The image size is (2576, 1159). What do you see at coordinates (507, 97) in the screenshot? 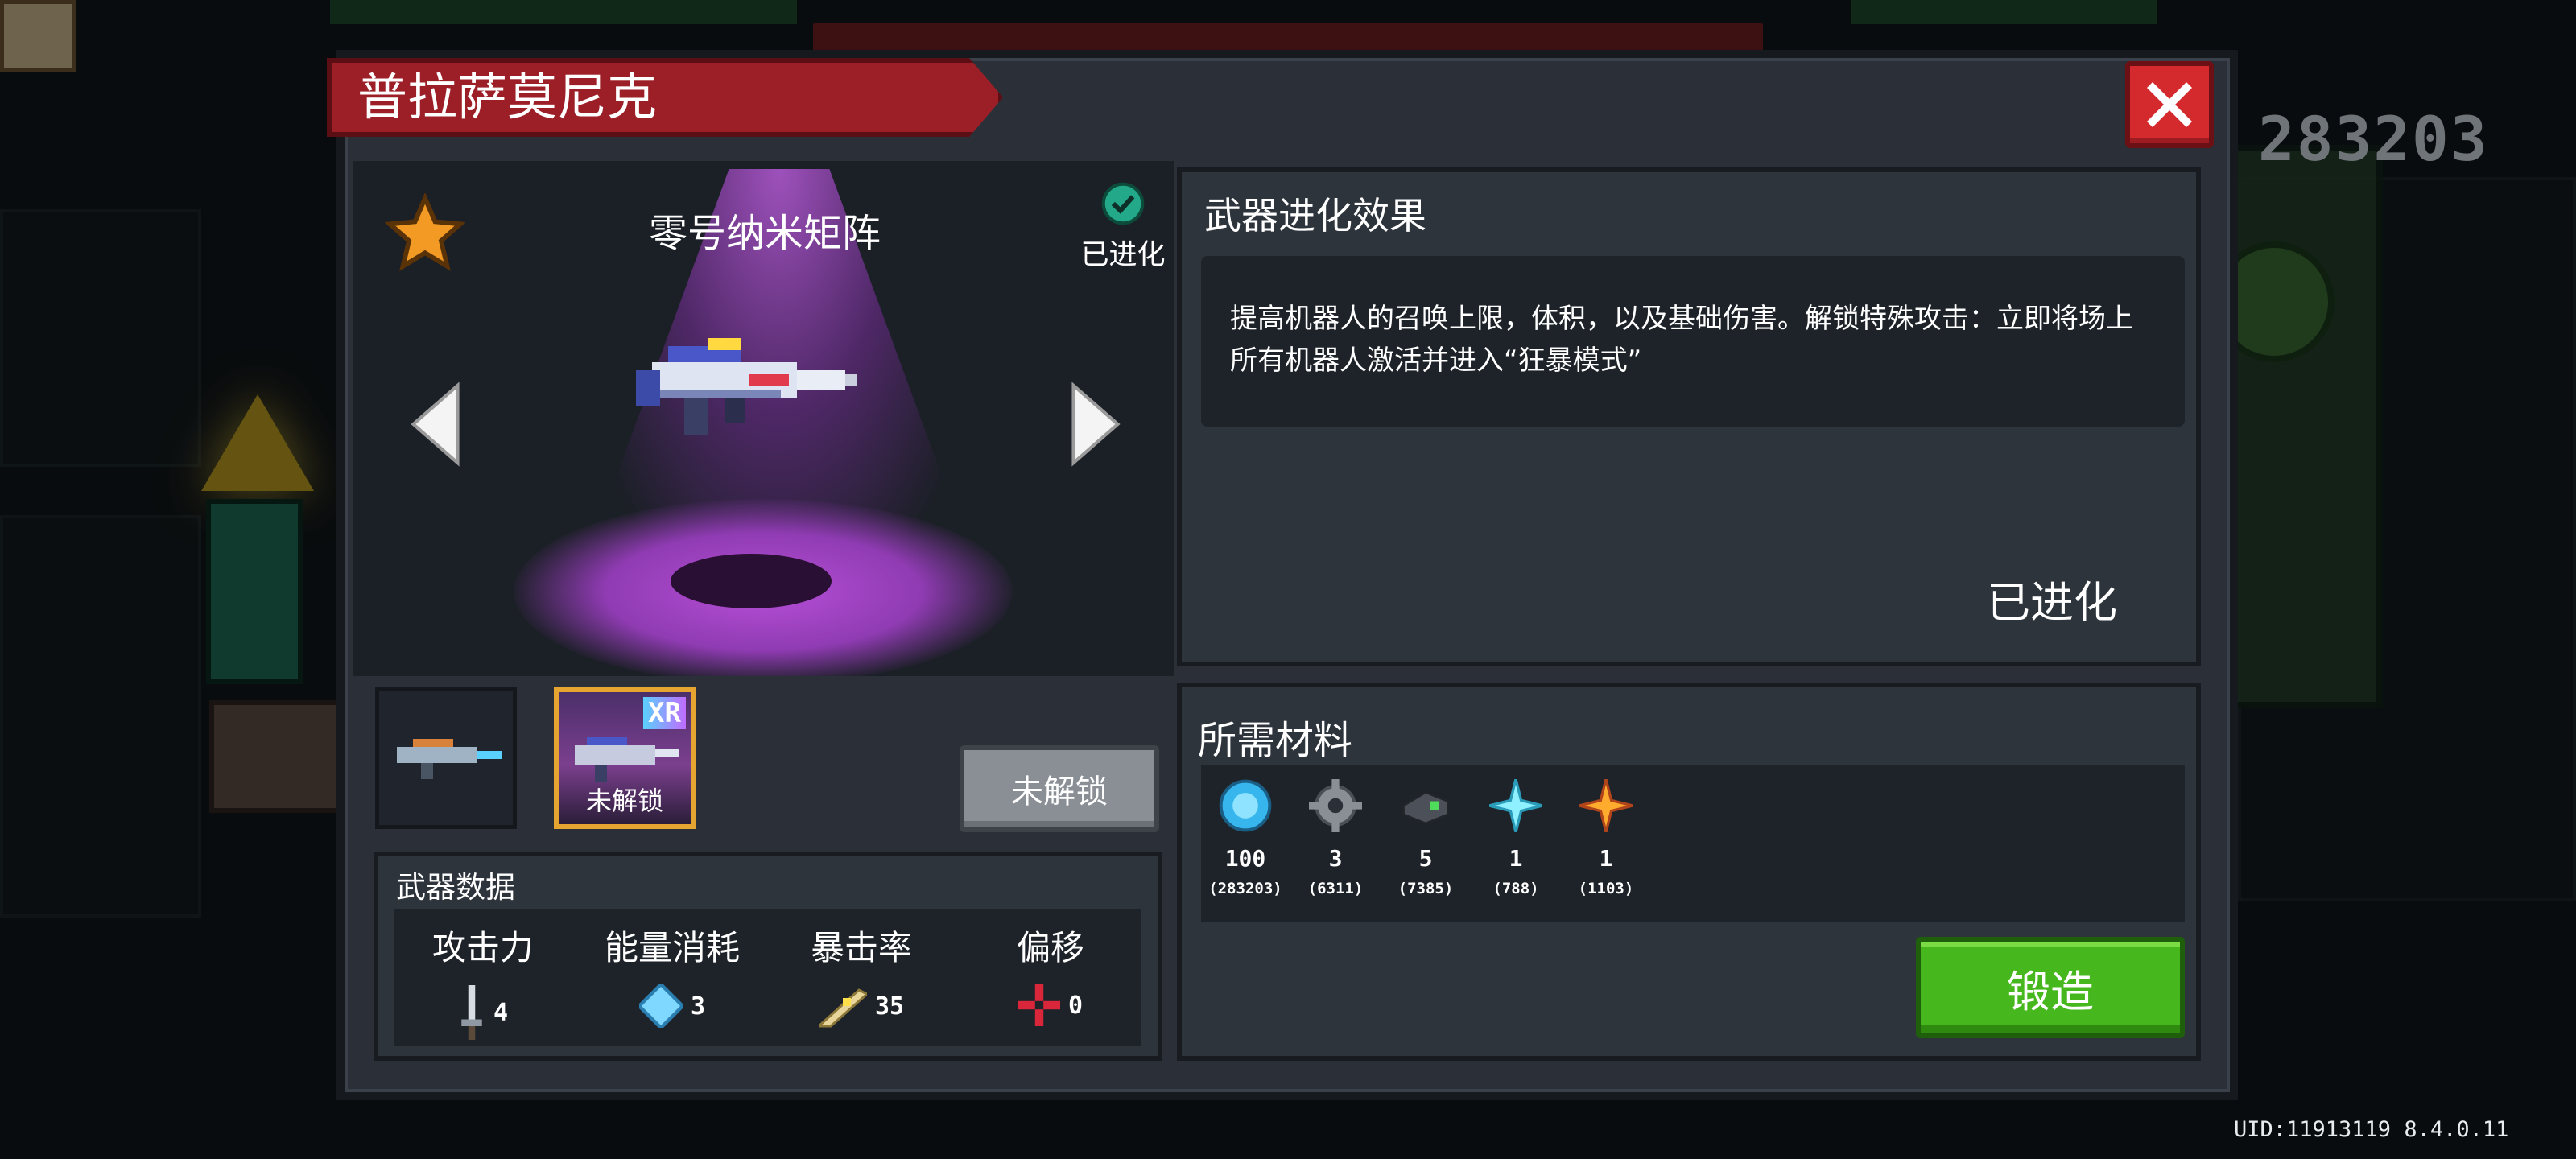
I see `dialog-title: 普拉萨莫尼克` at bounding box center [507, 97].